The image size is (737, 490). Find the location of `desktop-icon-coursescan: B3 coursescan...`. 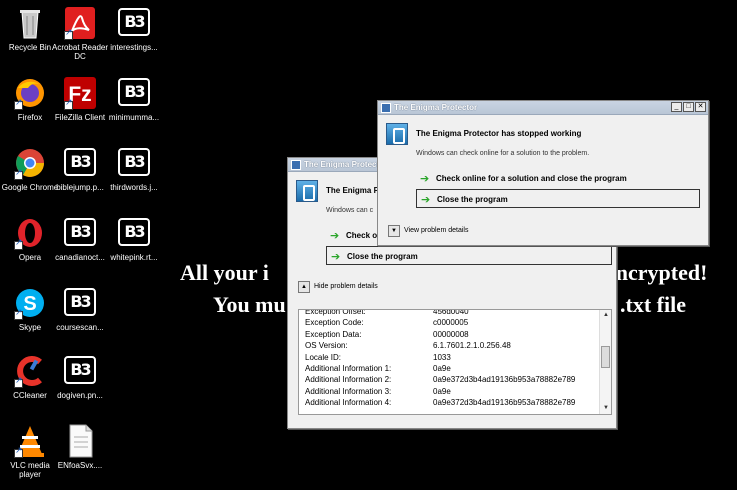

desktop-icon-coursescan: B3 coursescan... is located at coordinates (80, 309).